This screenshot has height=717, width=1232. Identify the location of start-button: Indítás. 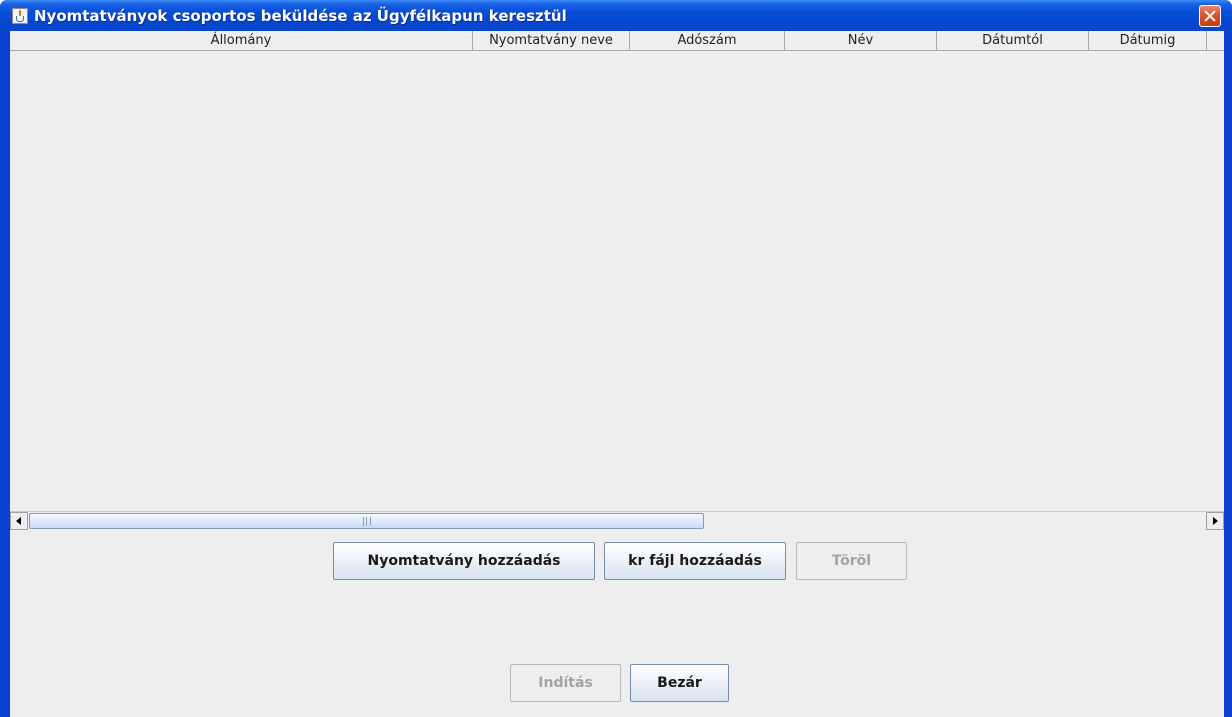
(565, 683).